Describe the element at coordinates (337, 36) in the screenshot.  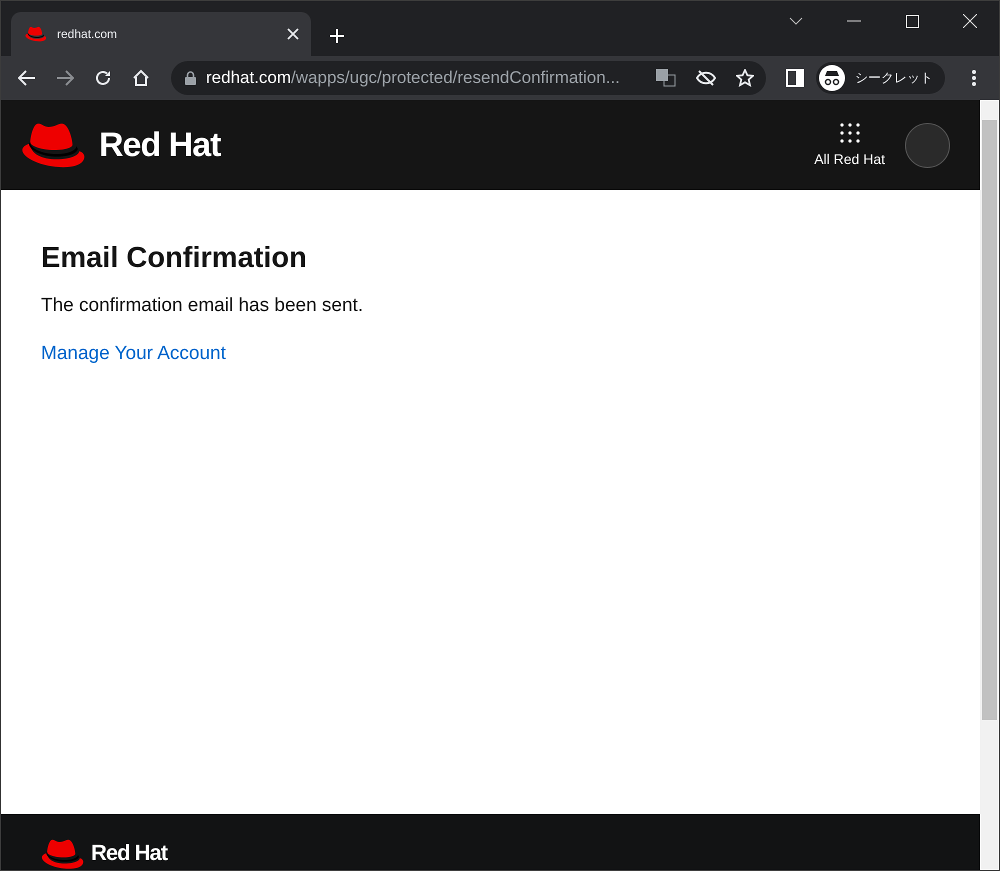
I see `new-tab-icon` at that location.